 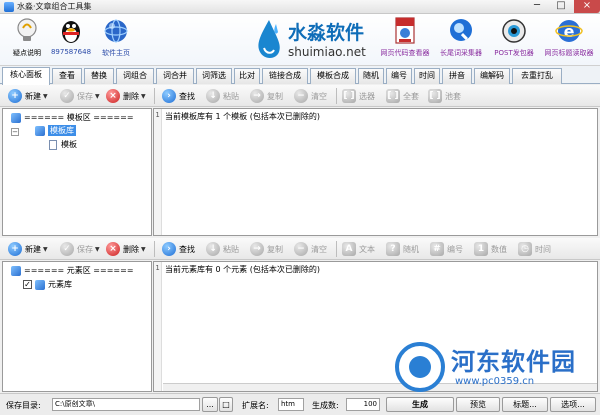 What do you see at coordinates (525, 249) in the screenshot?
I see `clock-icon: ◷` at bounding box center [525, 249].